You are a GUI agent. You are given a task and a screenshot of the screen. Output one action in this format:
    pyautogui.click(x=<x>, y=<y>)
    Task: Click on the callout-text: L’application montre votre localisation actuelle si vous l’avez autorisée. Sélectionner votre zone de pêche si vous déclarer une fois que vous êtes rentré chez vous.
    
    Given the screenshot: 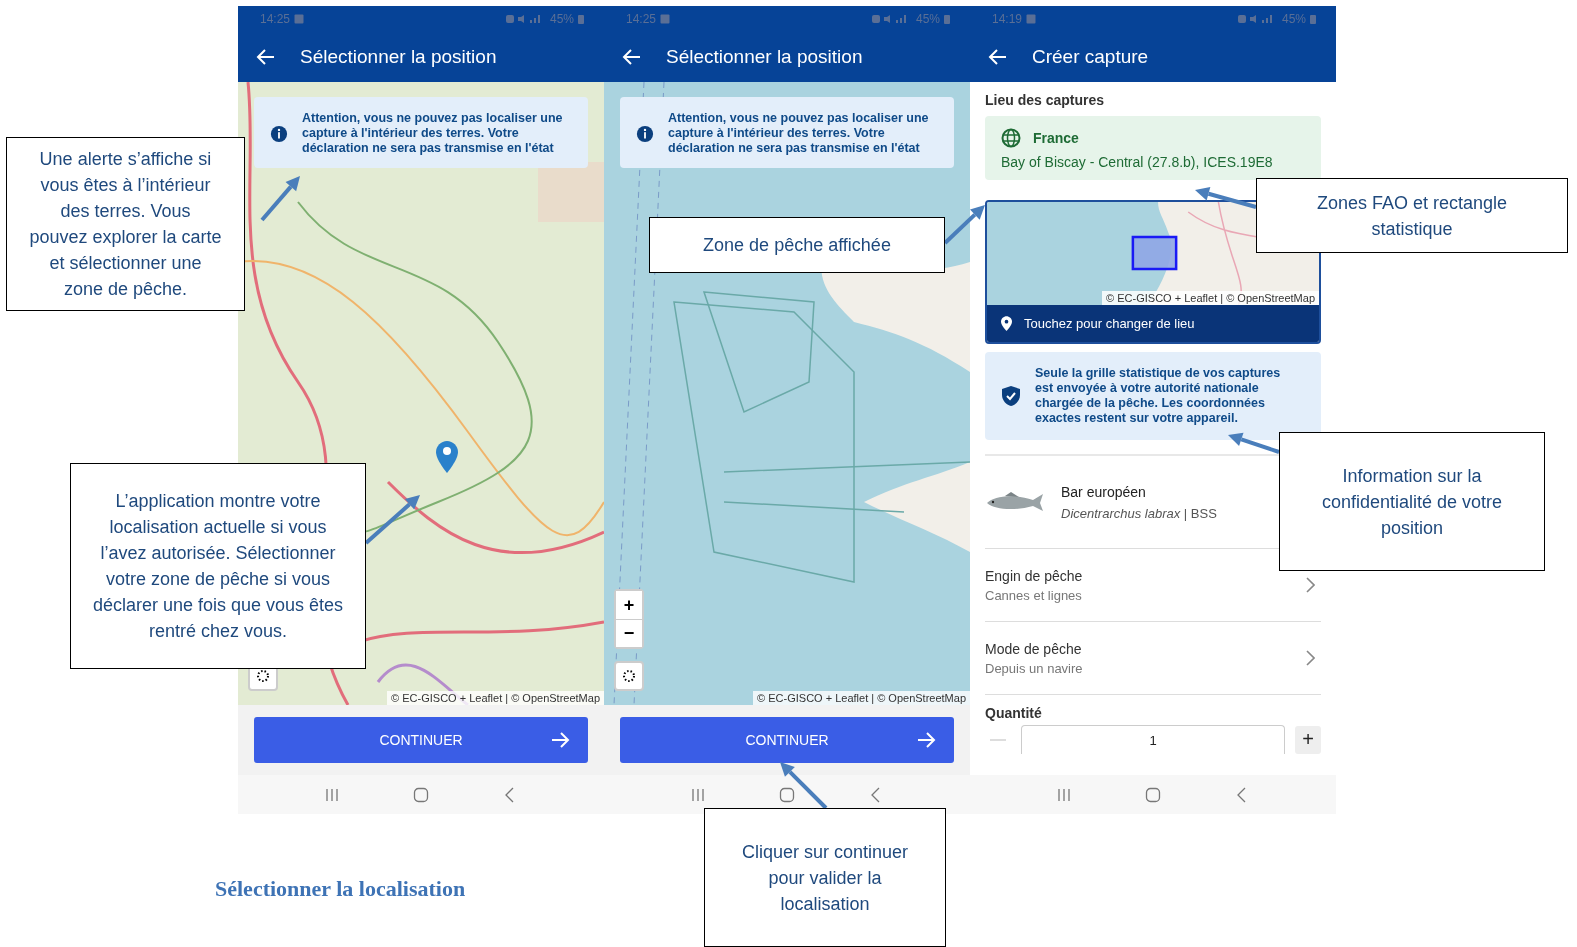 What is the action you would take?
    pyautogui.click(x=218, y=566)
    